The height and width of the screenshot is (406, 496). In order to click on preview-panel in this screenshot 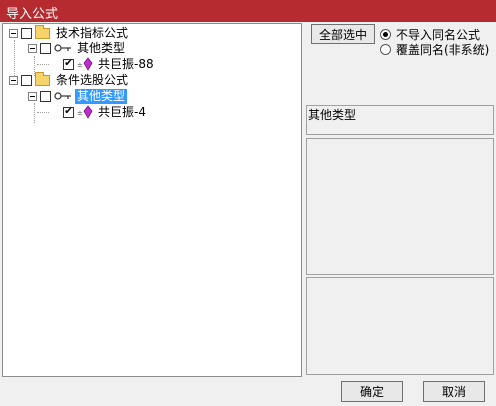, I will do `click(400, 206)`.